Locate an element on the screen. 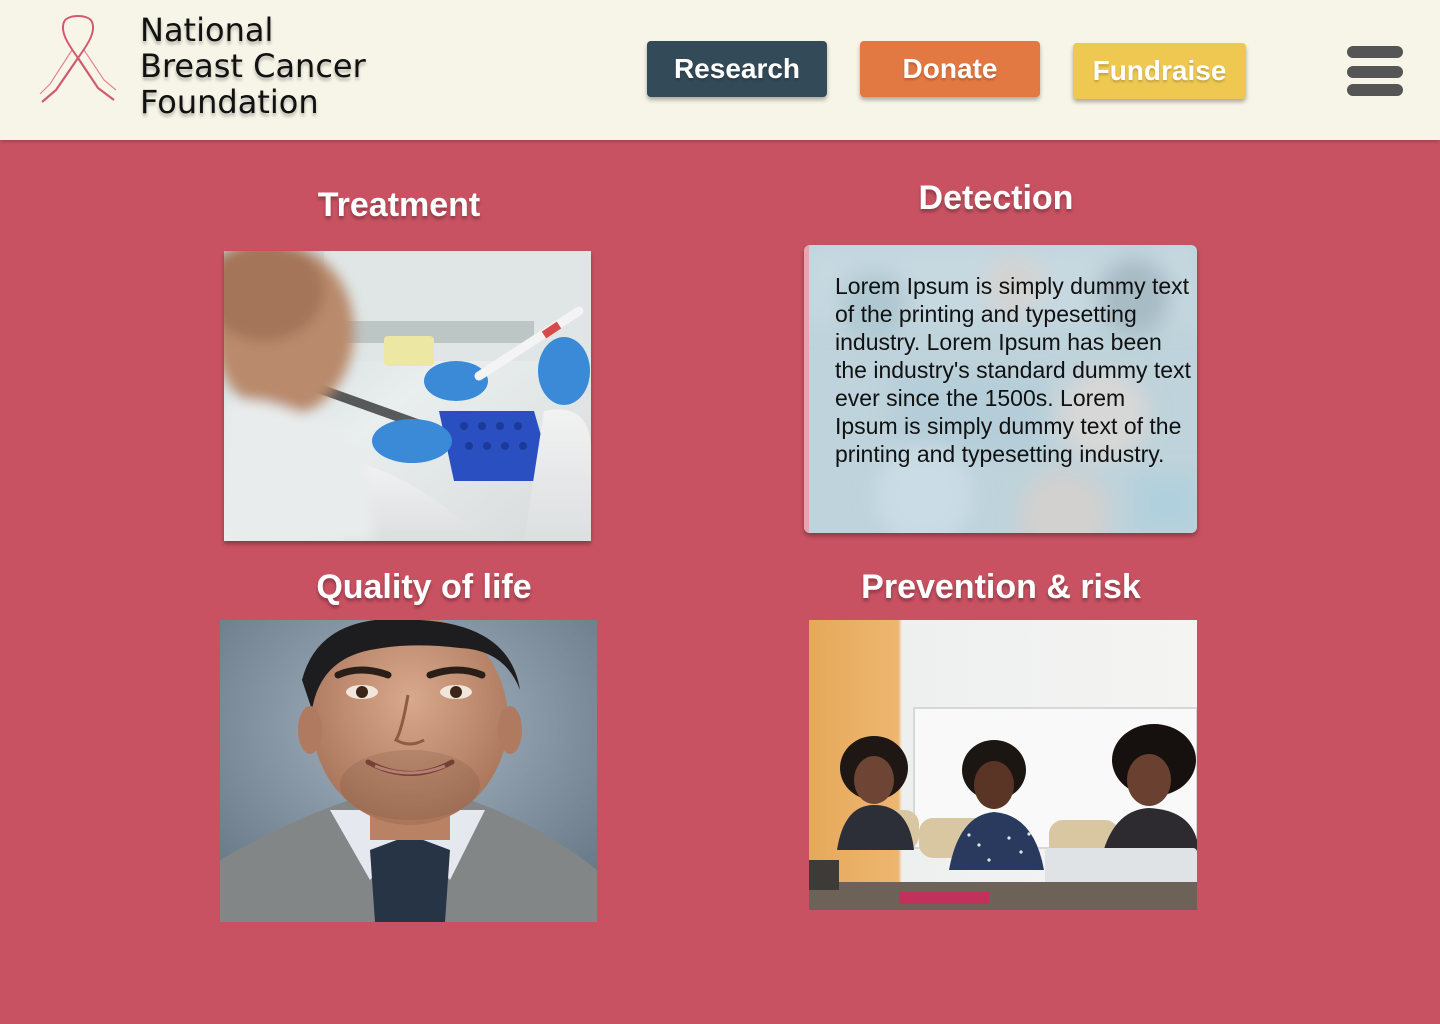  prevention-risk-card is located at coordinates (1003, 765).